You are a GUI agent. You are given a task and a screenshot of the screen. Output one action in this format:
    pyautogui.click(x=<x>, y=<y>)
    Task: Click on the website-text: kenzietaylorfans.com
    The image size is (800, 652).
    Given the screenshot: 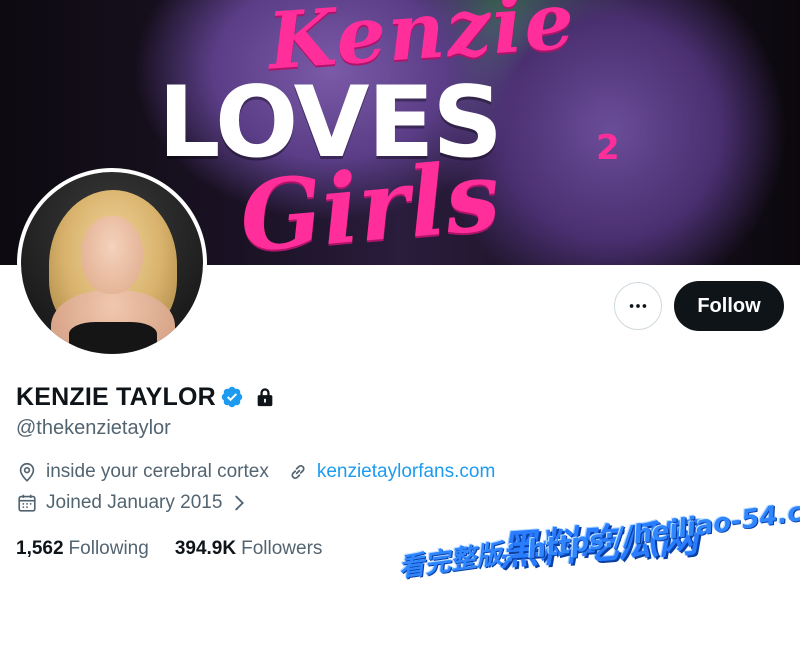 What is the action you would take?
    pyautogui.click(x=406, y=472)
    